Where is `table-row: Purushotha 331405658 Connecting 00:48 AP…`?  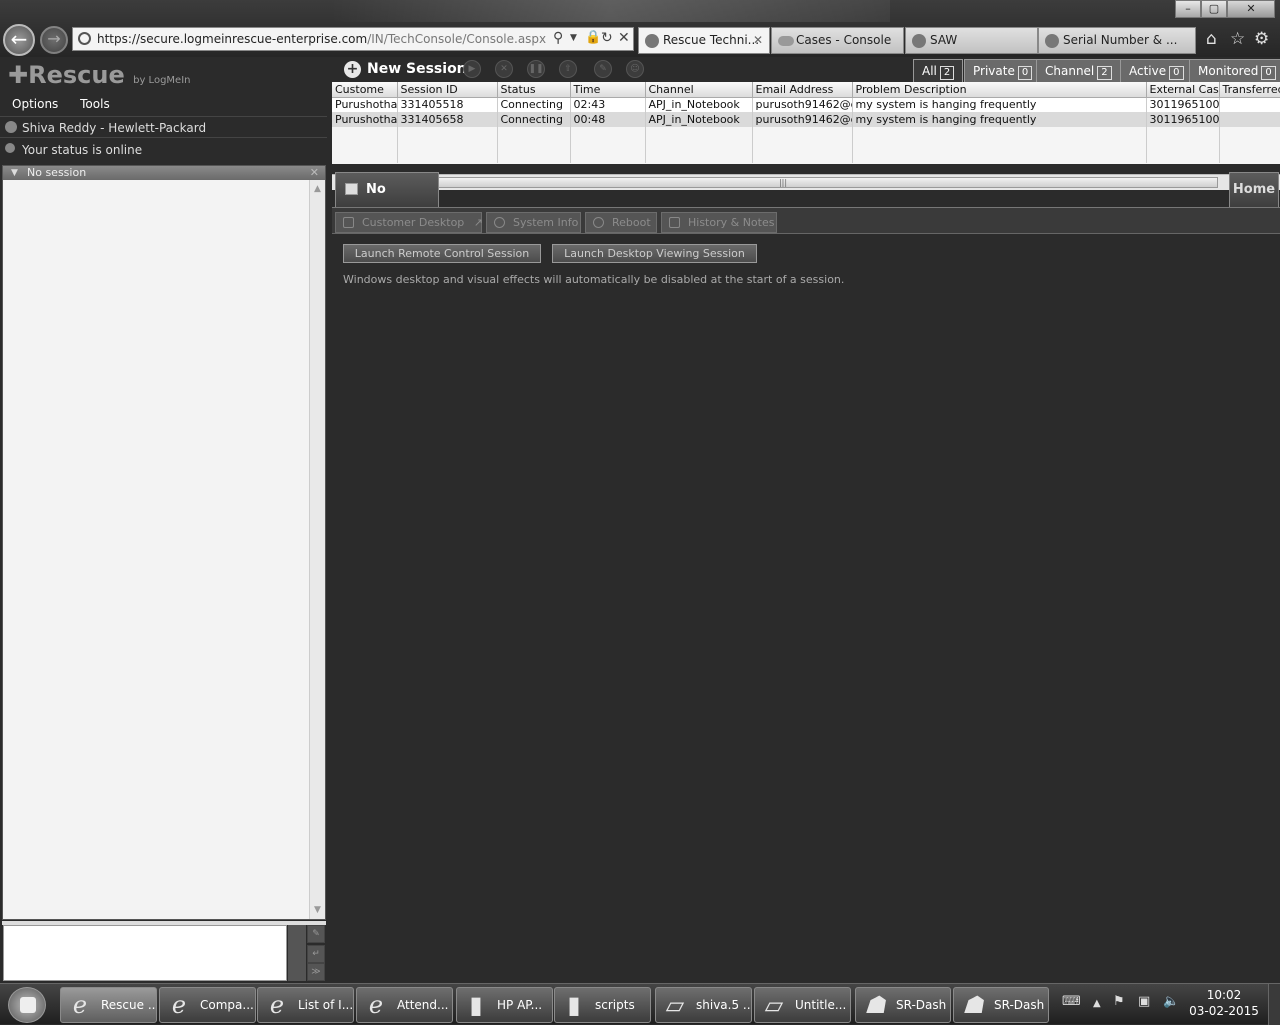
table-row: Purushotha 331405658 Connecting 00:48 AP… is located at coordinates (806, 119).